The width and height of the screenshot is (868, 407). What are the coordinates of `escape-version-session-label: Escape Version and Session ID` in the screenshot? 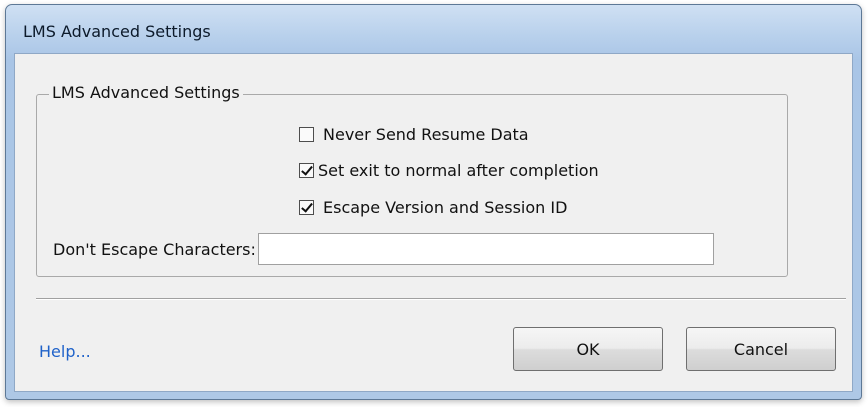 It's located at (445, 207).